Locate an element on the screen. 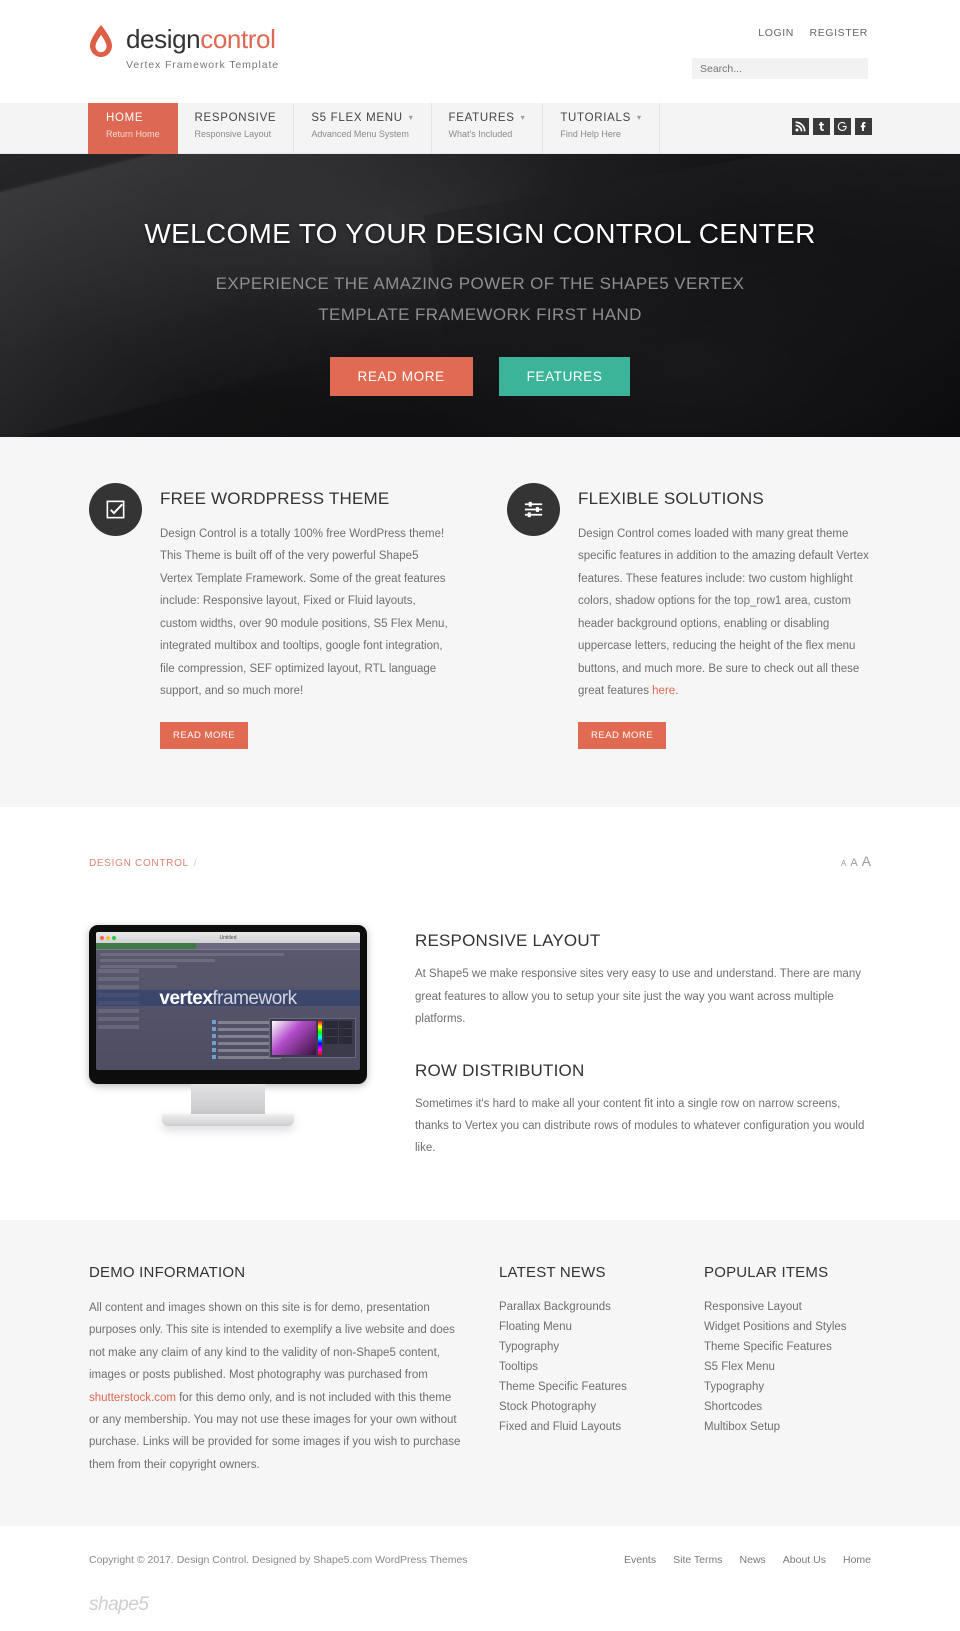 This screenshot has height=1631, width=960. list-item: Responsive Layout is located at coordinates (787, 1307).